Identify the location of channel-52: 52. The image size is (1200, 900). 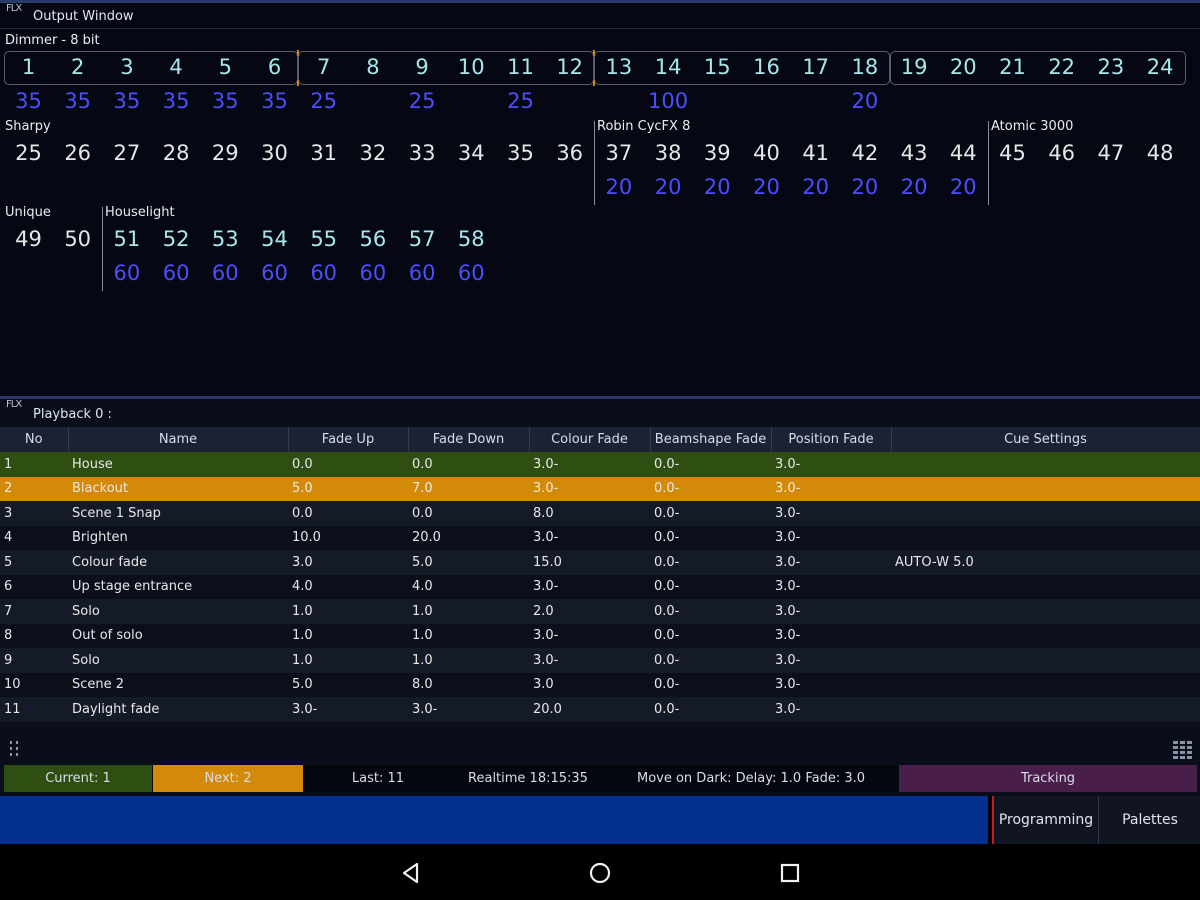
(176, 239).